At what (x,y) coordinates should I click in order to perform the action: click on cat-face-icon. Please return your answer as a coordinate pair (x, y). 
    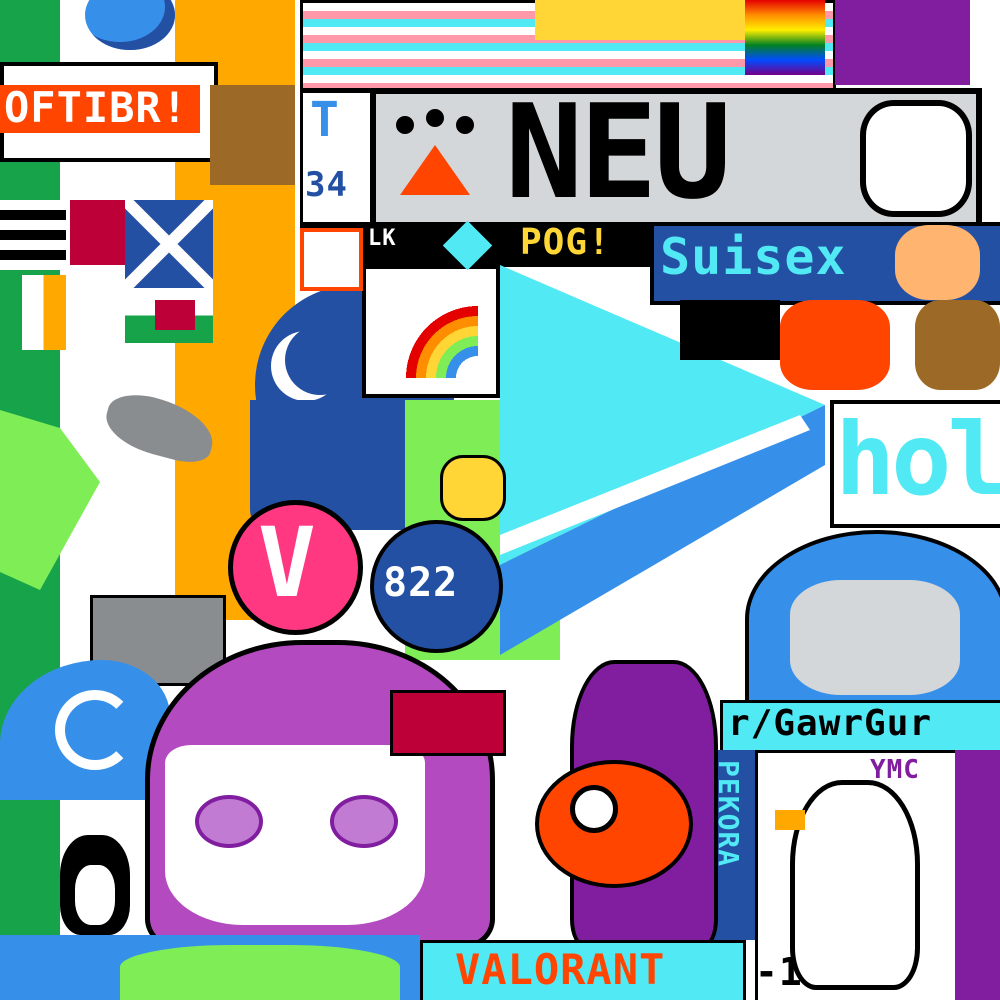
    Looking at the image, I should click on (916, 158).